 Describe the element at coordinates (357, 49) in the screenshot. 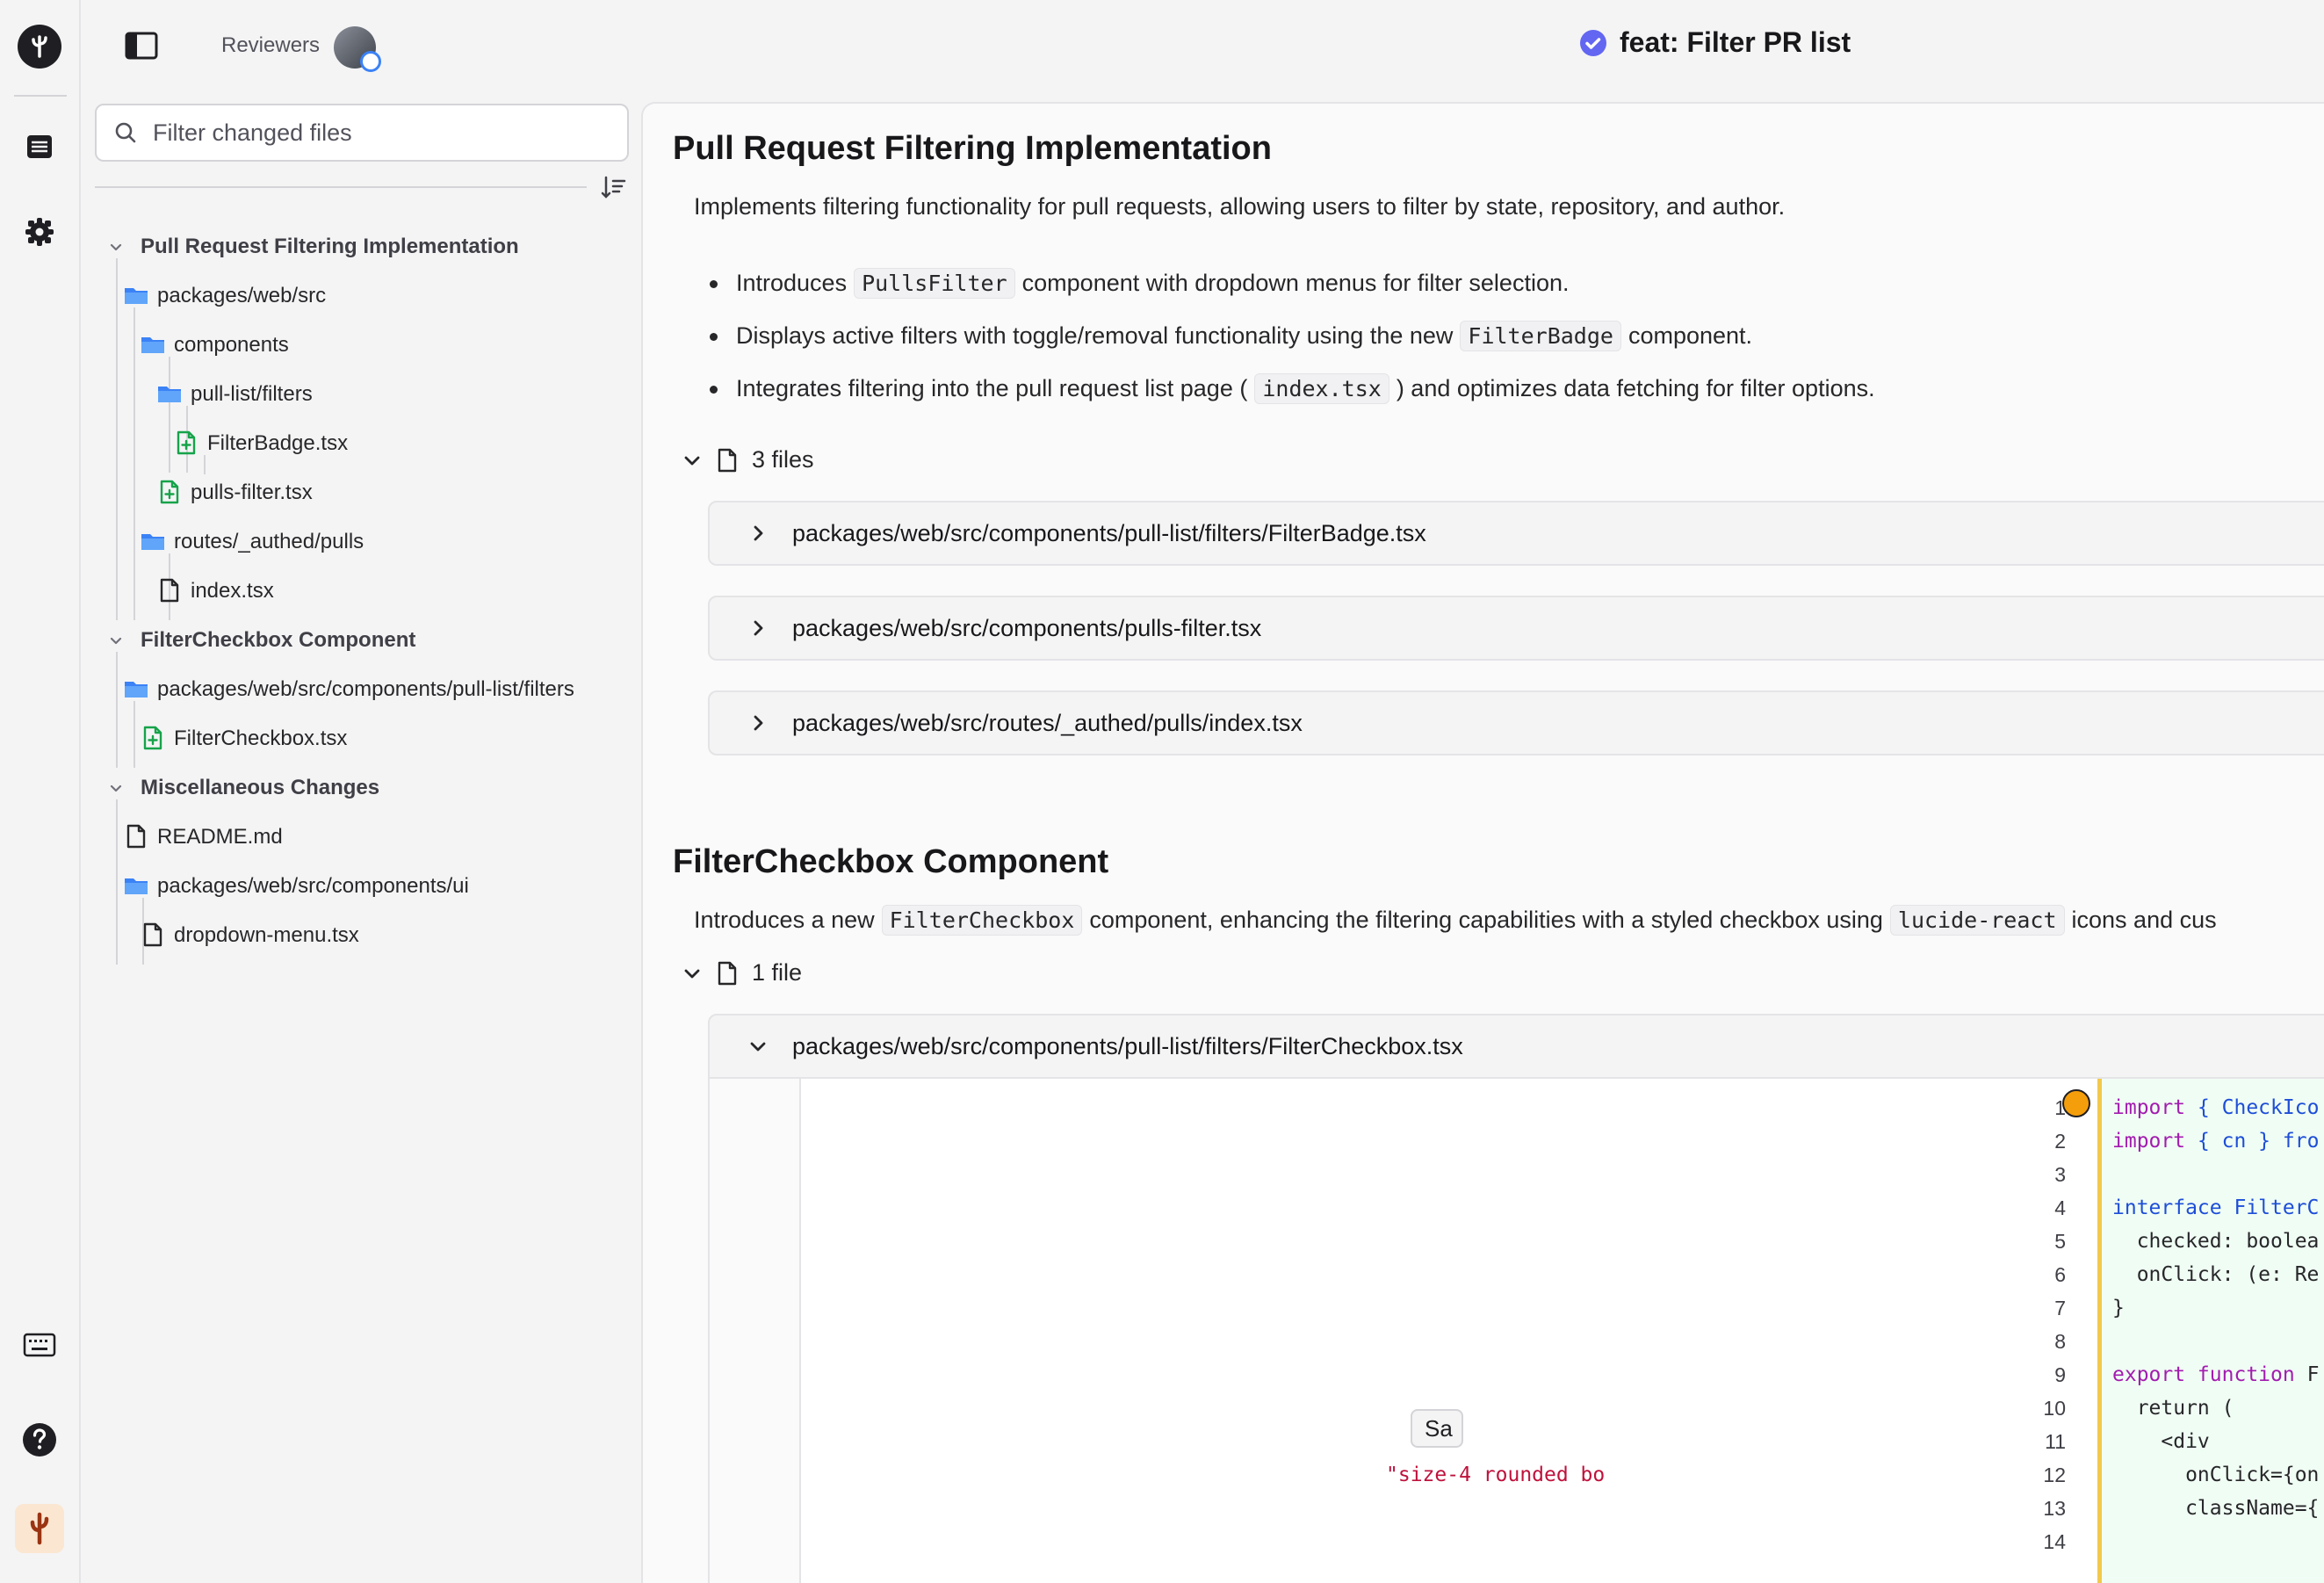

I see `reviewer-avatar` at that location.